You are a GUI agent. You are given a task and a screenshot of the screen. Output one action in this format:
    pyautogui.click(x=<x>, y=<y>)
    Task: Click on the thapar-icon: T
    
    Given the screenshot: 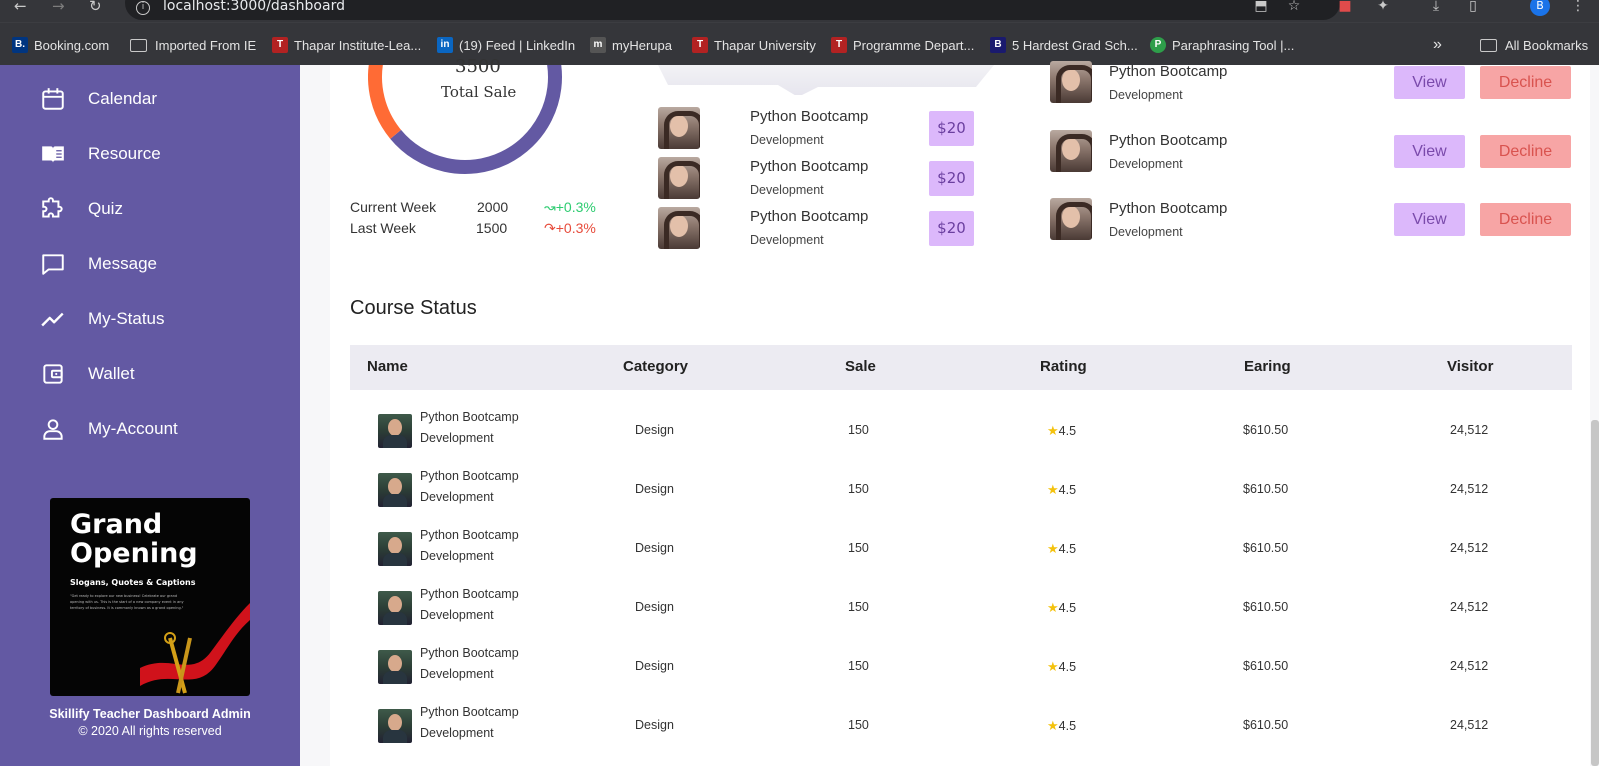 What is the action you would take?
    pyautogui.click(x=280, y=45)
    